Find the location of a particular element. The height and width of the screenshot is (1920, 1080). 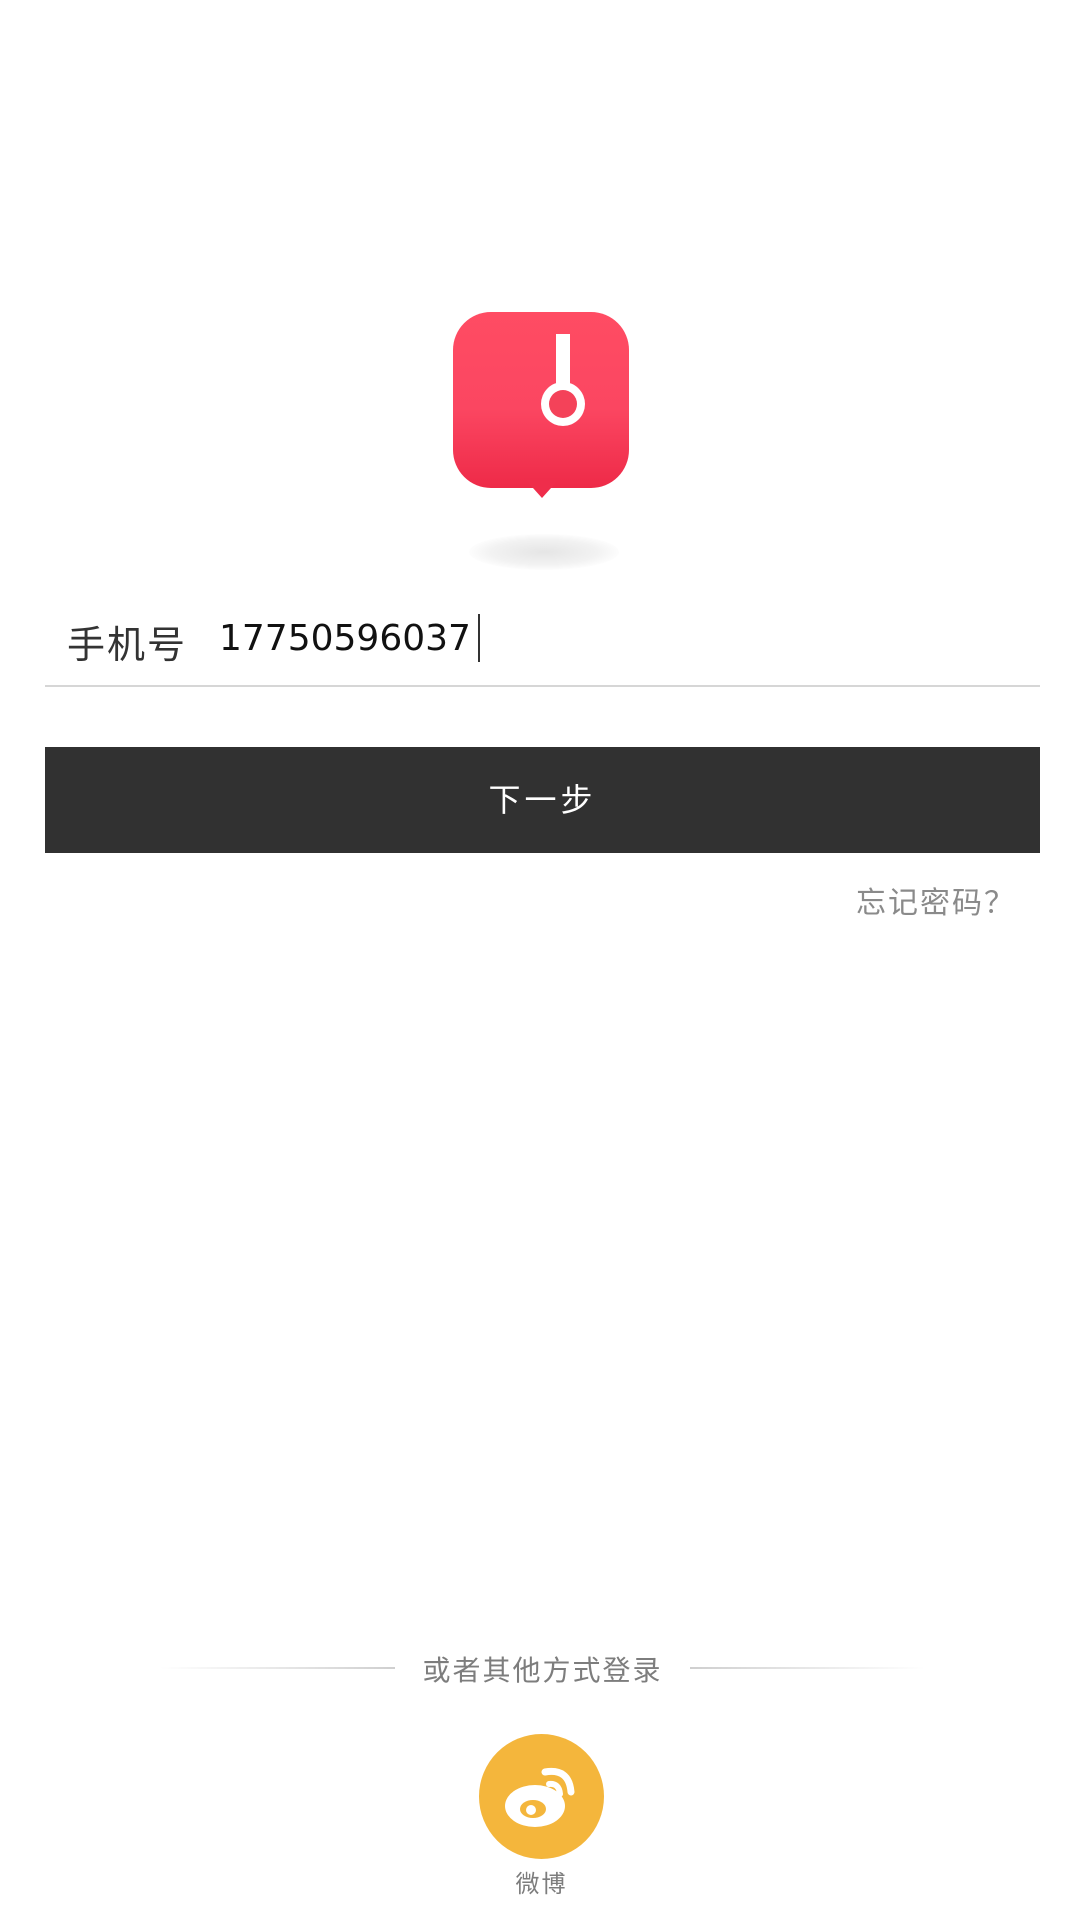

logo-bubble-tail is located at coordinates (542, 488).